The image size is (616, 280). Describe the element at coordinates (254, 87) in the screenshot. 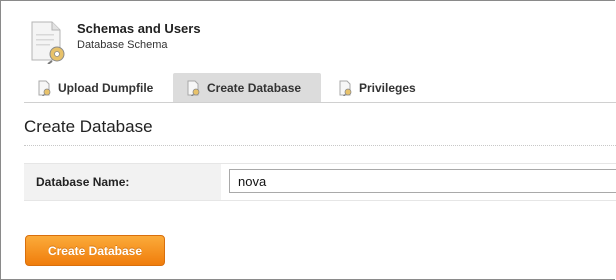

I see `tab-label: Create Database` at that location.